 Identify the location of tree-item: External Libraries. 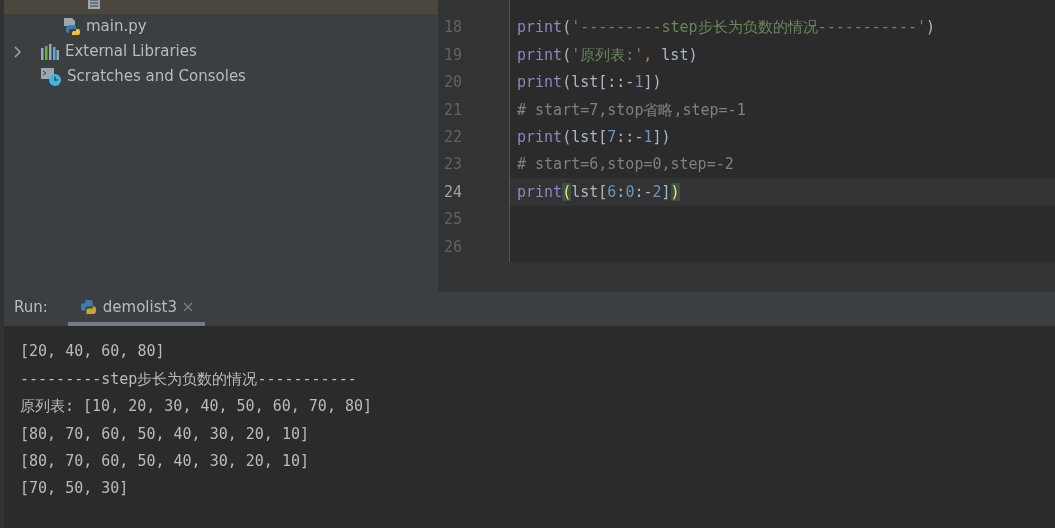
(221, 51).